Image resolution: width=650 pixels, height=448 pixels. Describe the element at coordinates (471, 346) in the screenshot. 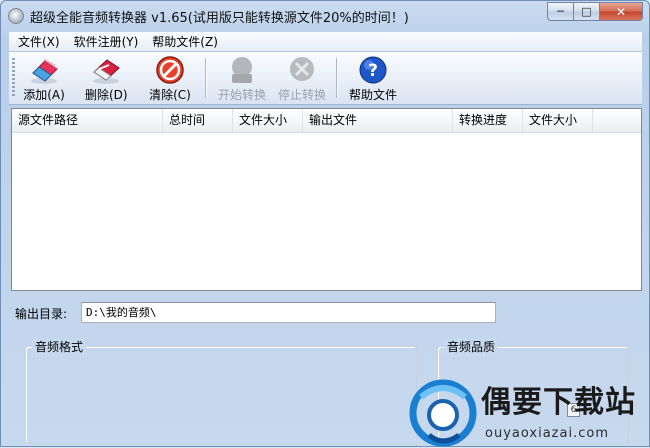

I see `audio-quality-title: 音频品质` at that location.